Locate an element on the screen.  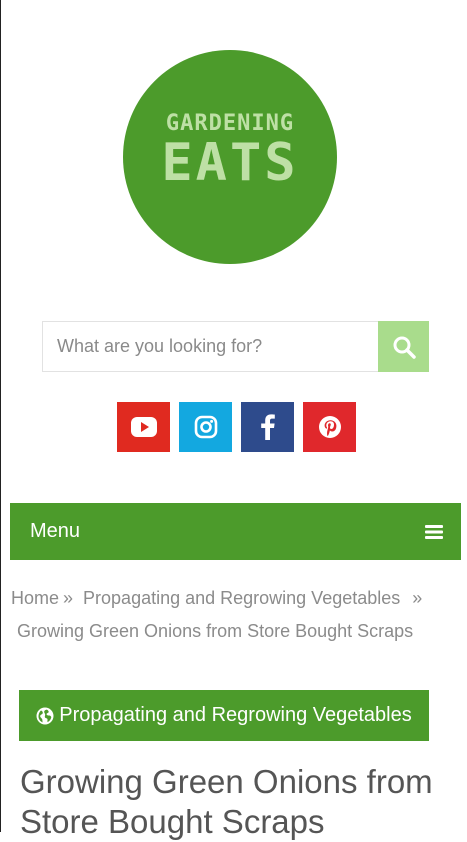
globe-icon is located at coordinates (45, 715).